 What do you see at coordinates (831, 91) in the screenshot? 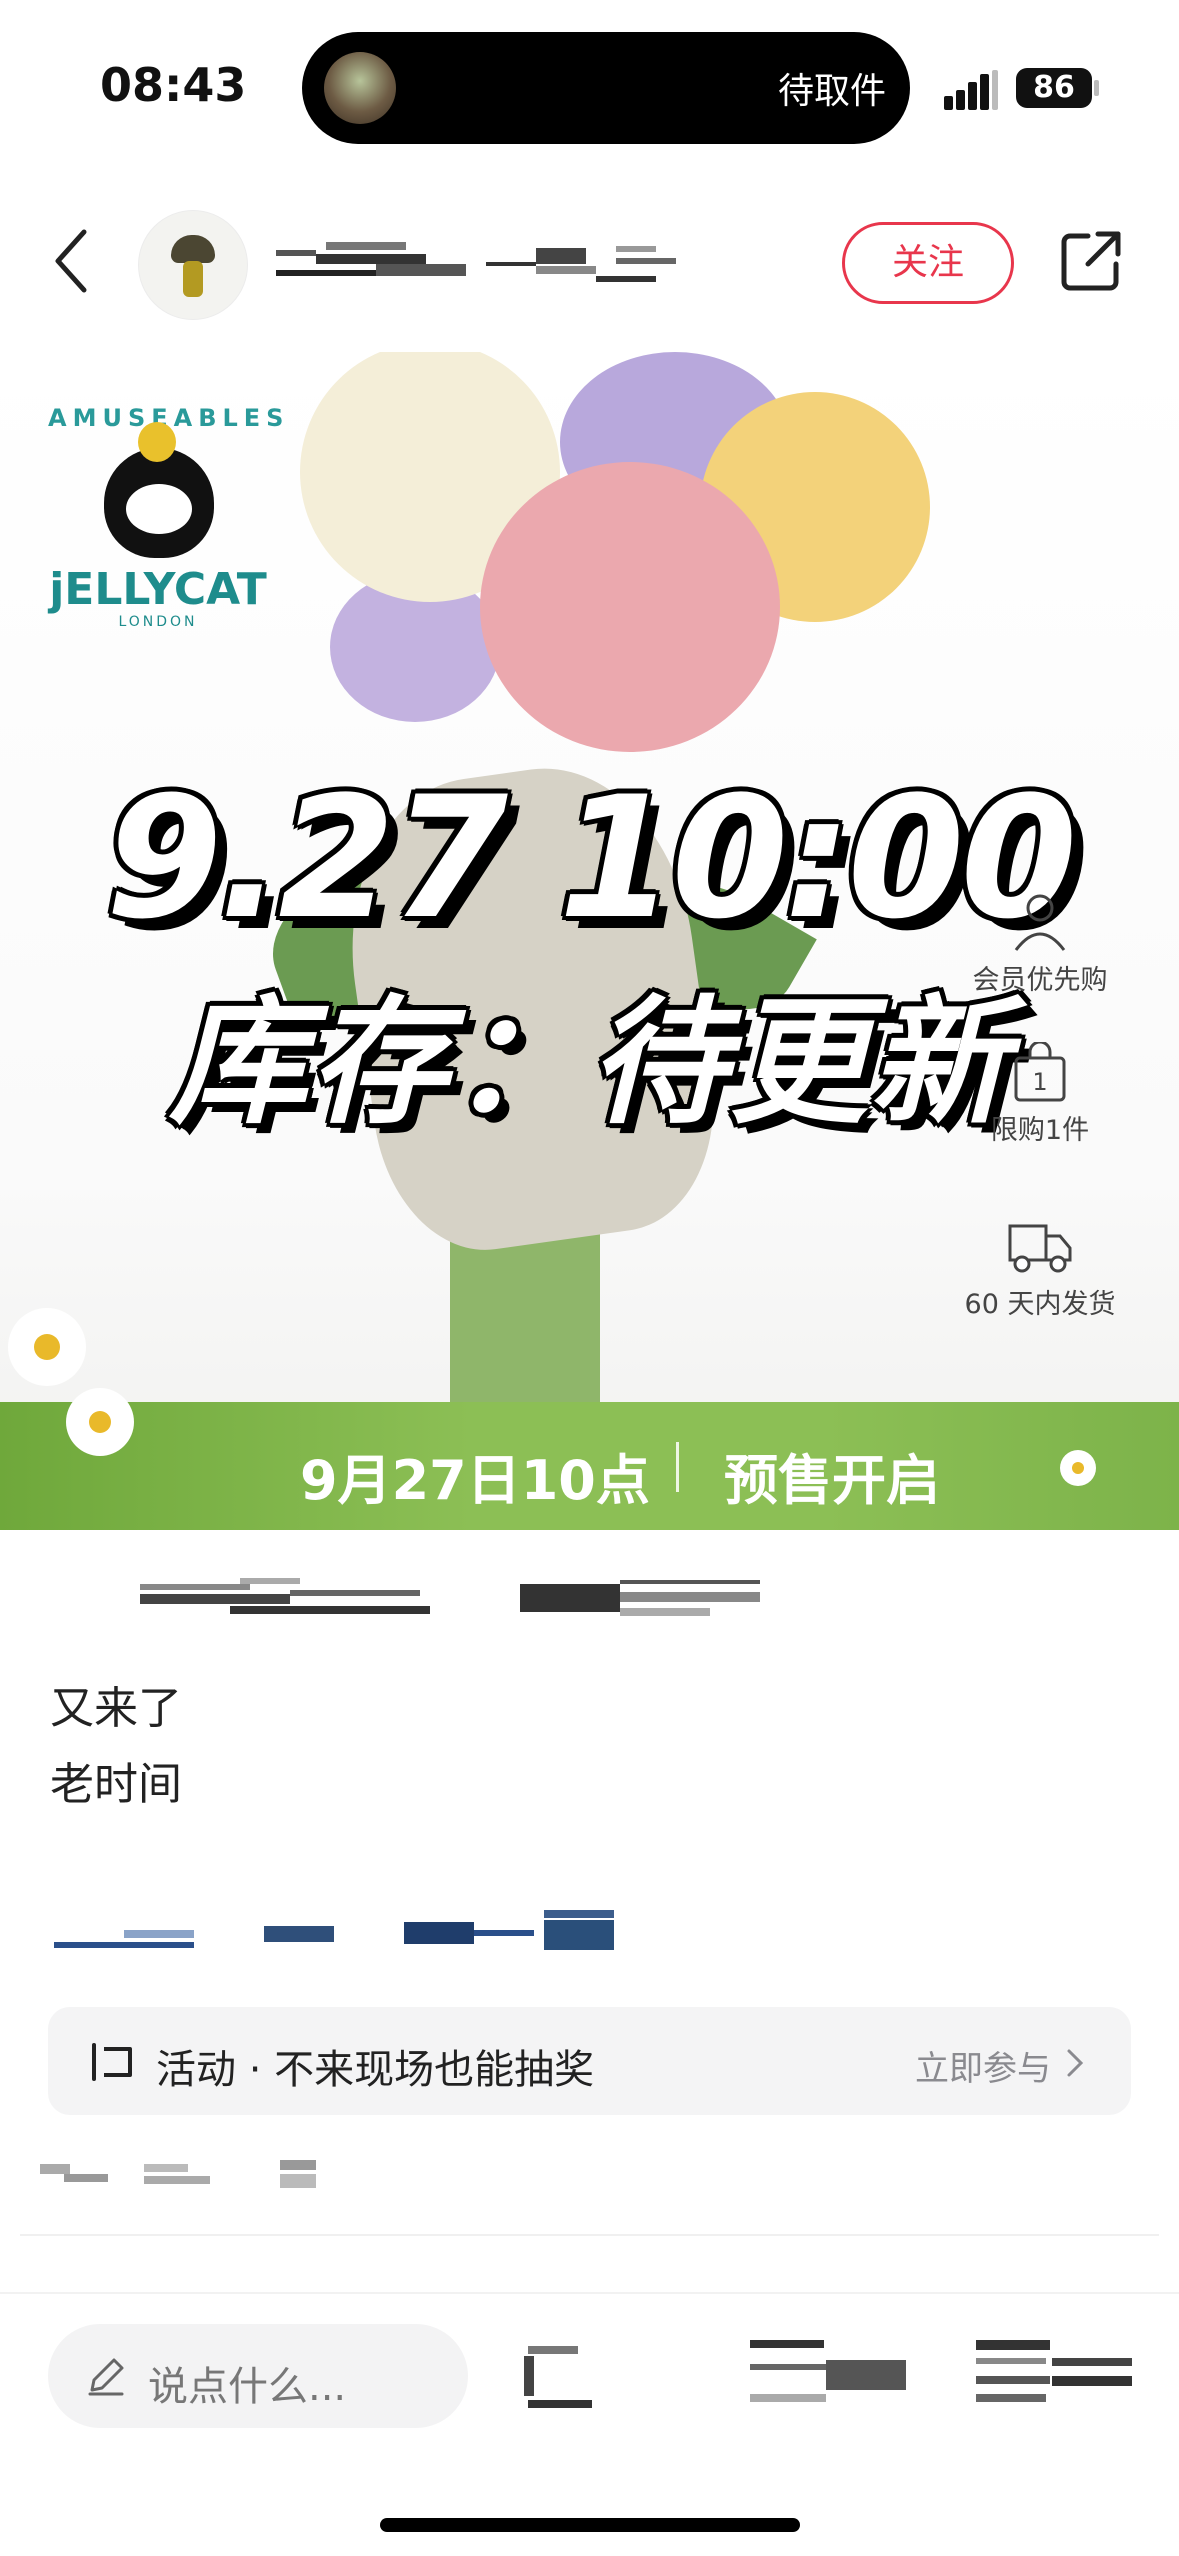
I see `island-pickup-text: 待取件` at bounding box center [831, 91].